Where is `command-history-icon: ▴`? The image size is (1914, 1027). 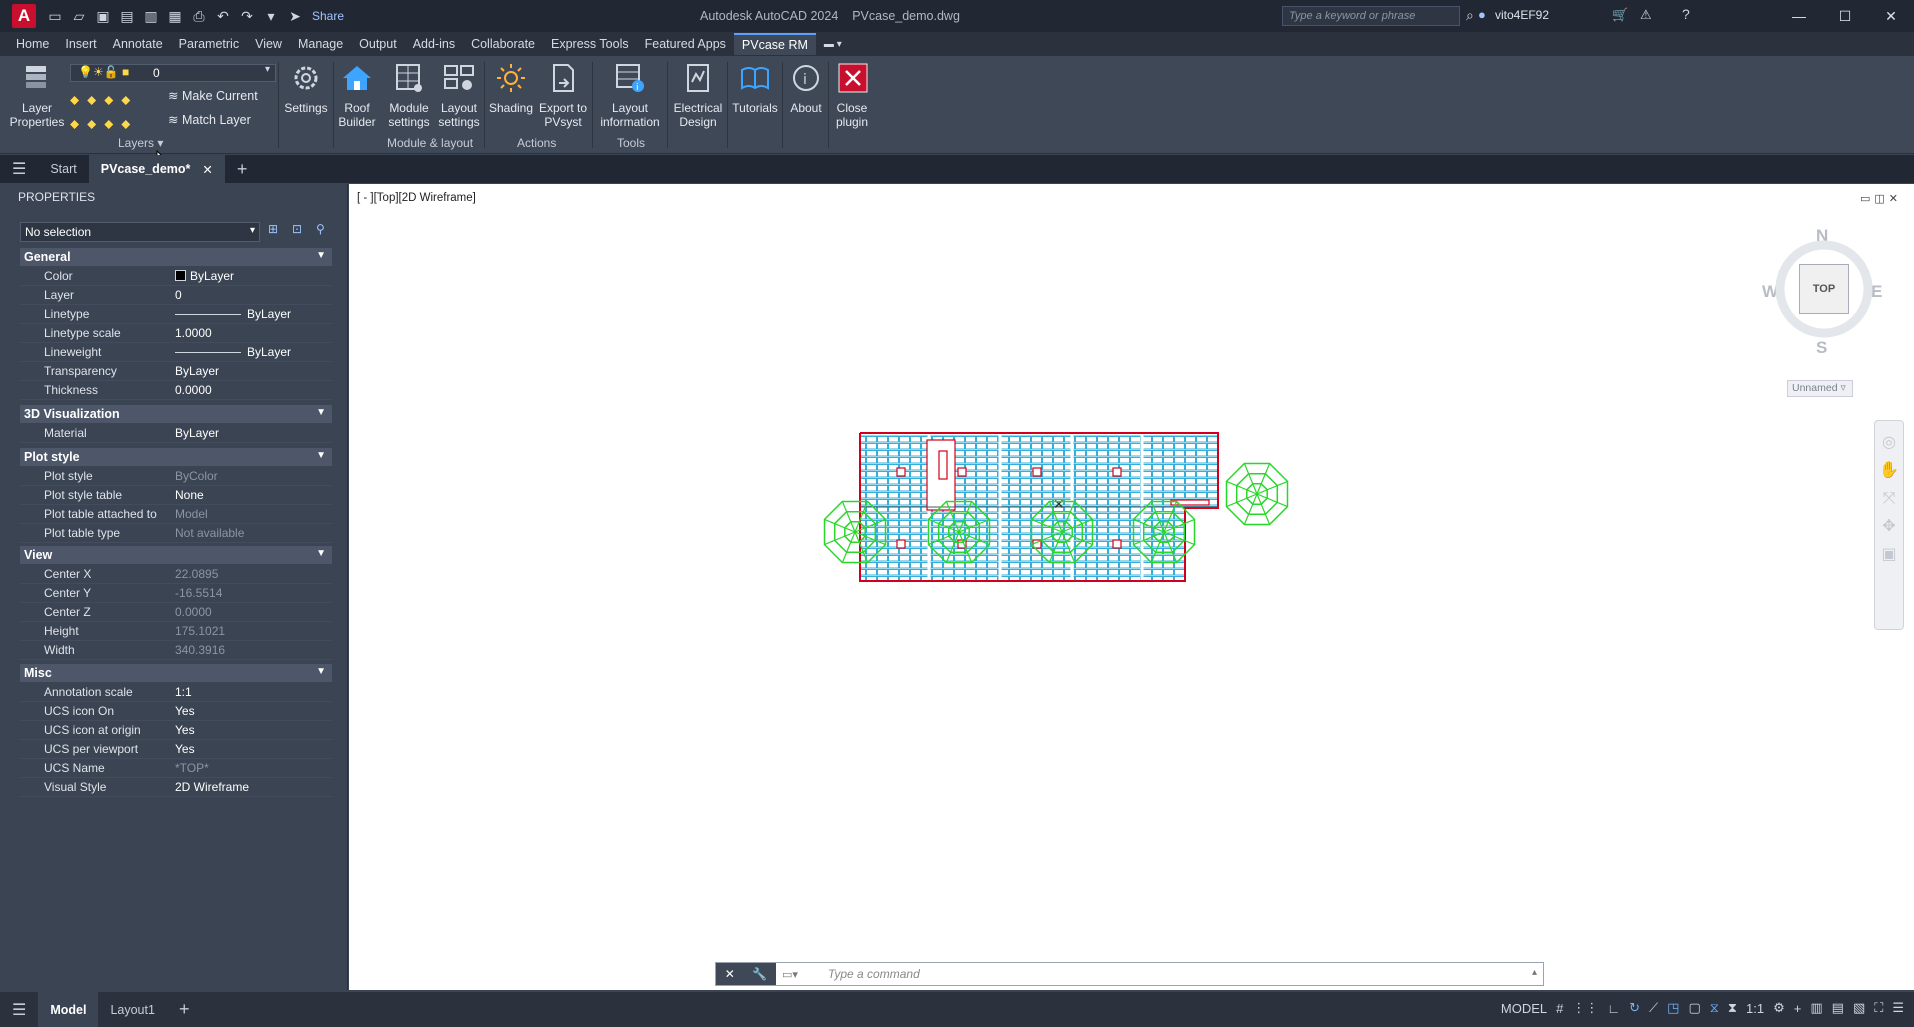
command-history-icon: ▴ is located at coordinates (1534, 972).